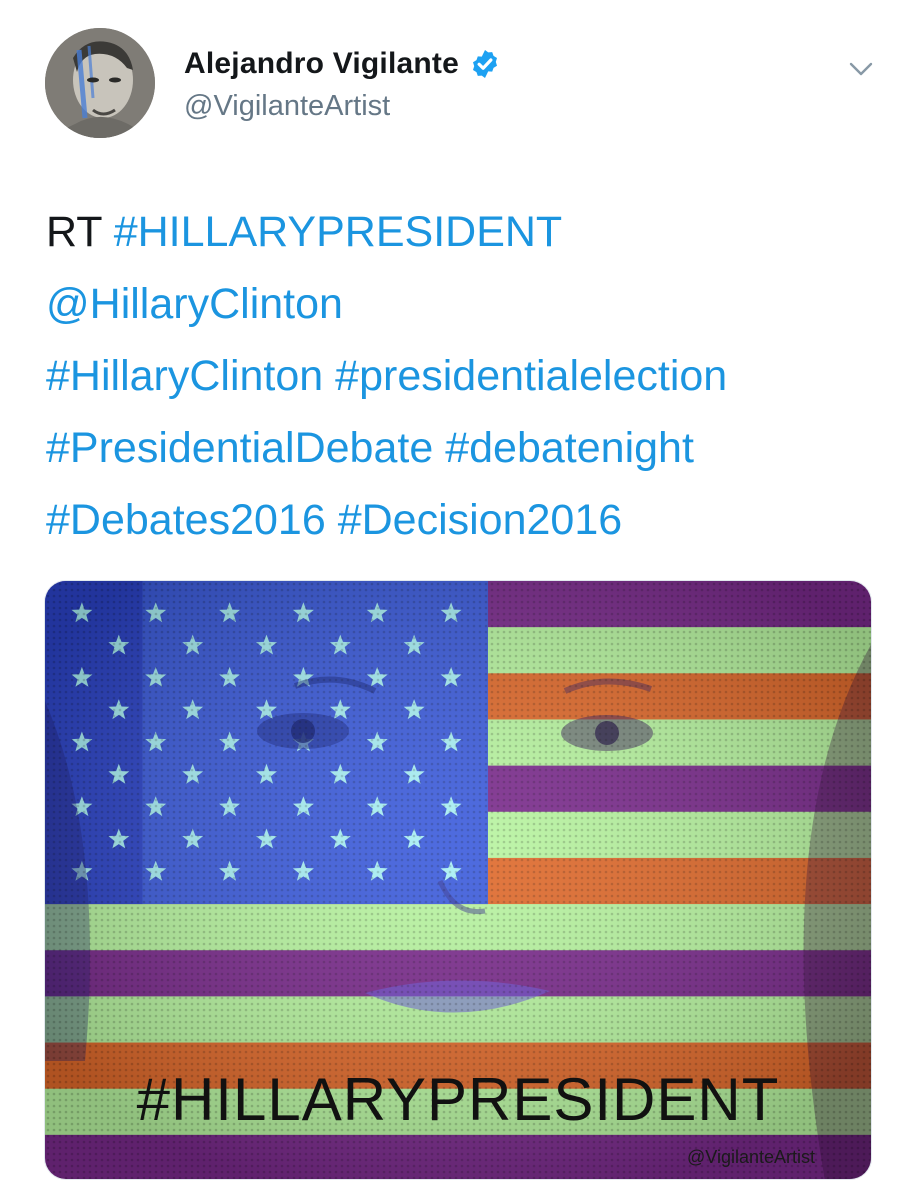 This screenshot has width=916, height=1200. Describe the element at coordinates (751, 1157) in the screenshot. I see `media-watermark: @VigilanteArtist` at that location.